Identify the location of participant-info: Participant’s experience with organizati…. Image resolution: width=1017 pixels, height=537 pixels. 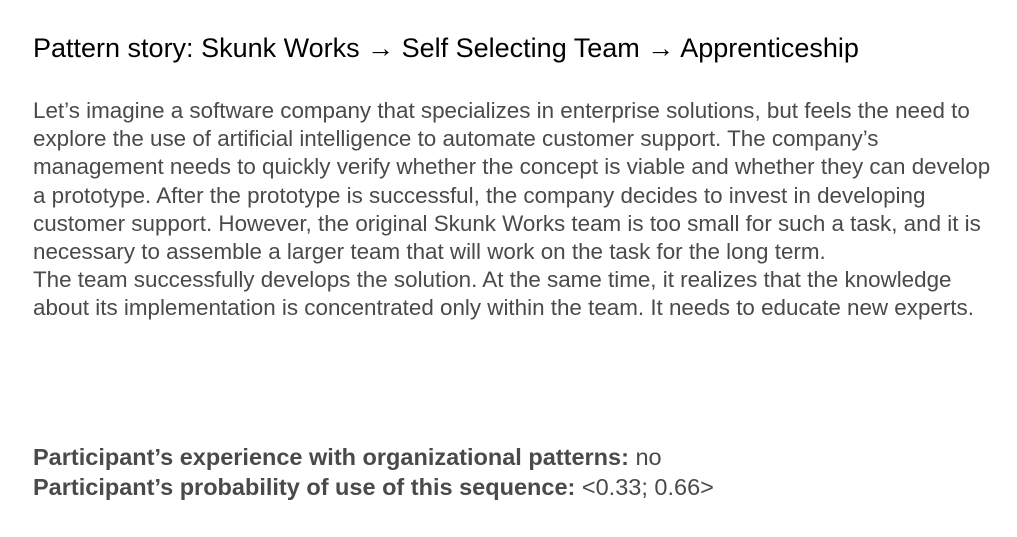
(373, 472).